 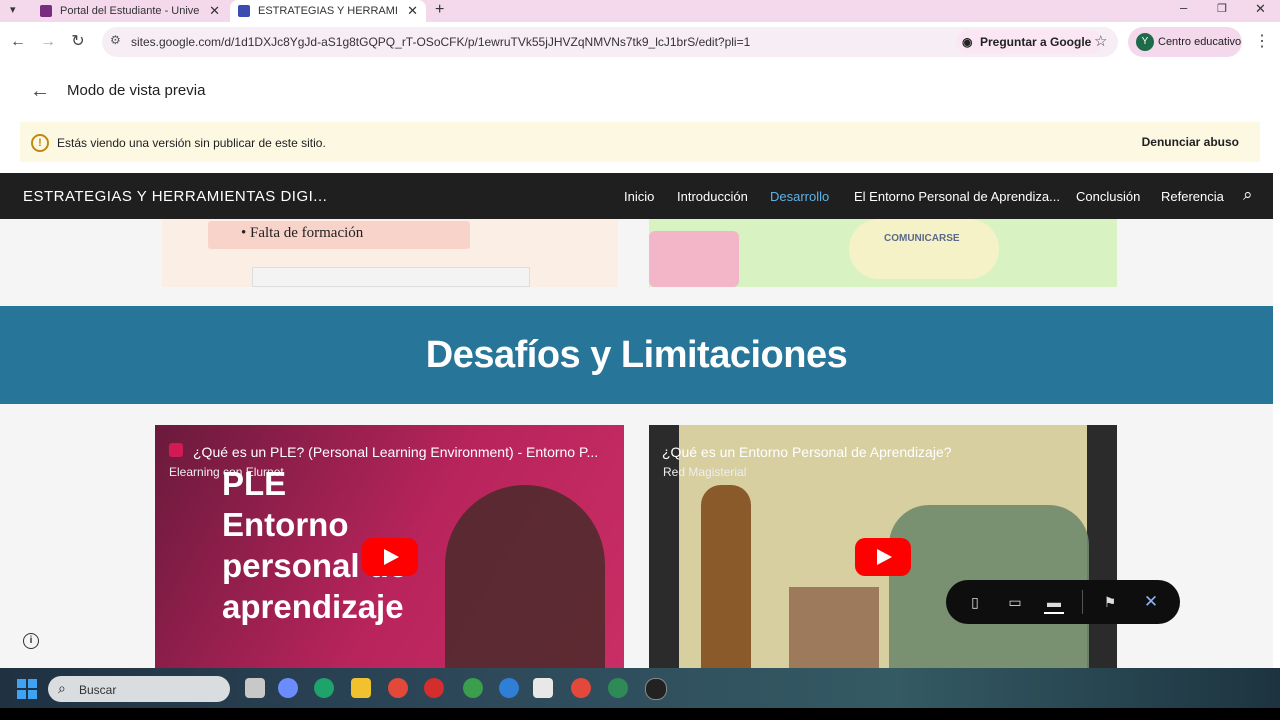 I want to click on edge-icon, so click(x=324, y=688).